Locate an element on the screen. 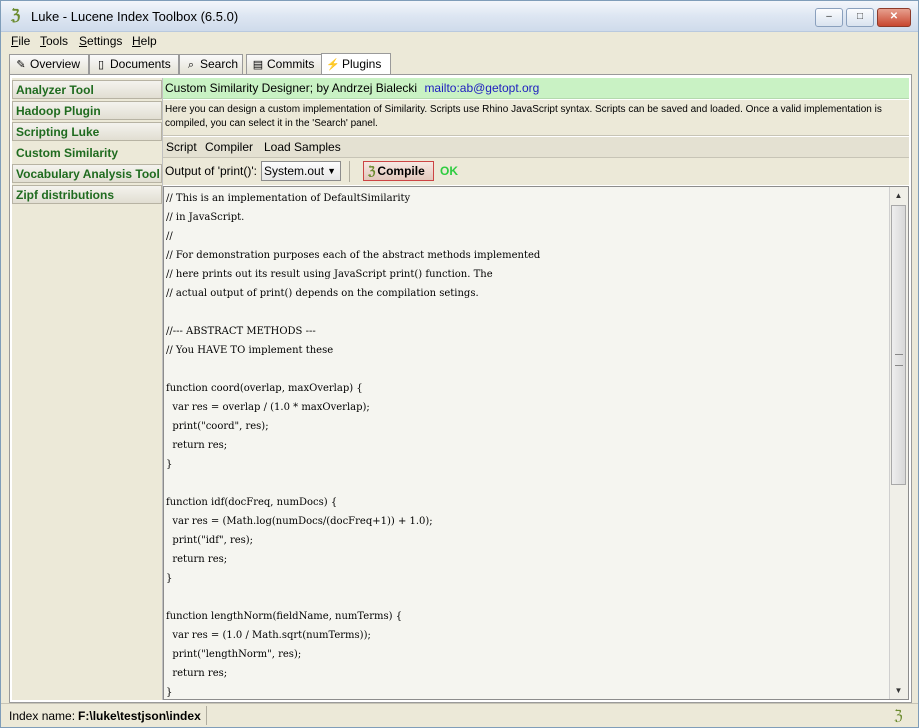 The height and width of the screenshot is (728, 919). code-line: // You HAVE TO implement these is located at coordinates (250, 350).